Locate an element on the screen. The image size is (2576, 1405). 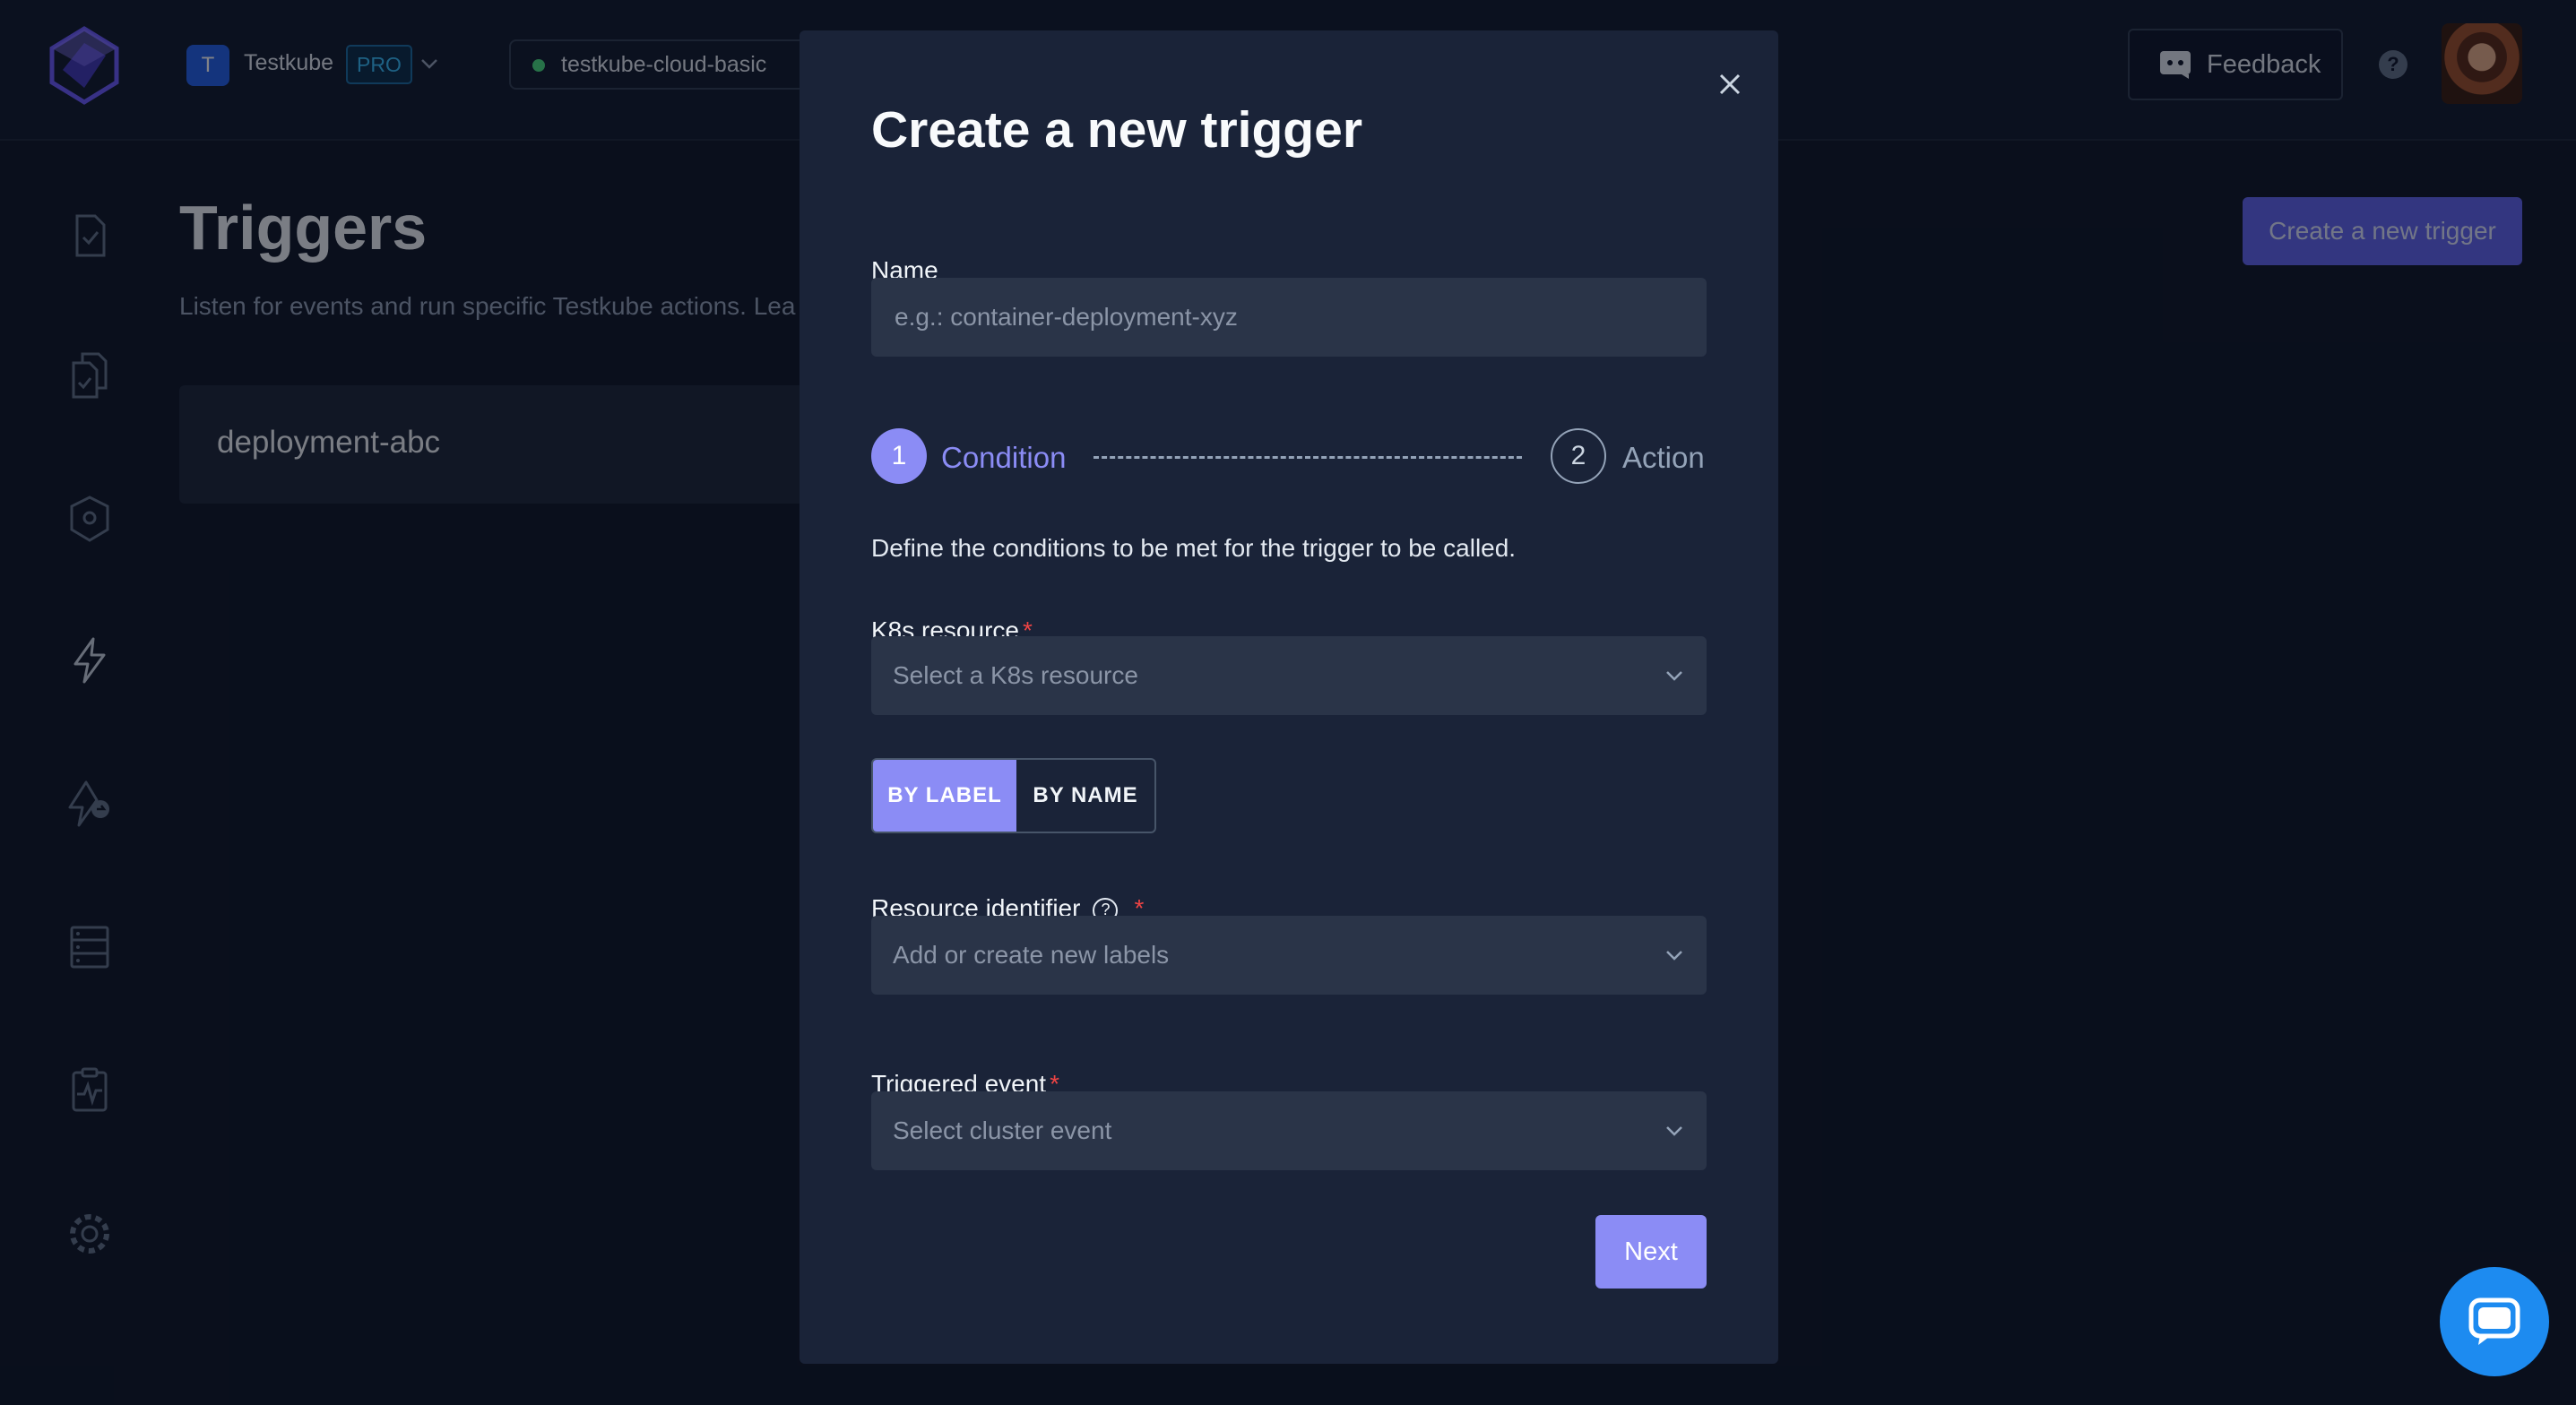
next-button: Next is located at coordinates (1651, 1252).